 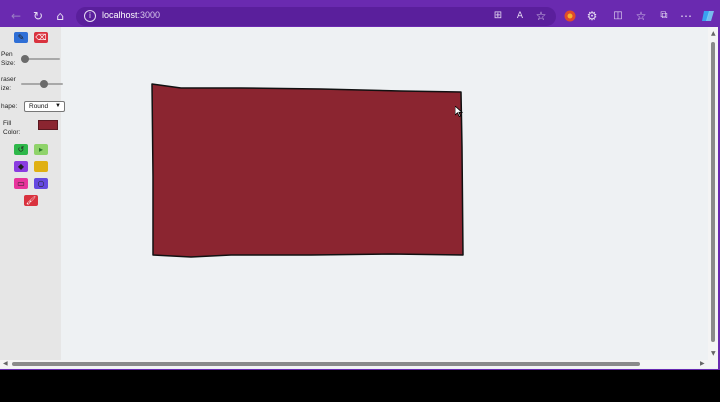 I want to click on undo-icon: ↺, so click(x=21, y=149).